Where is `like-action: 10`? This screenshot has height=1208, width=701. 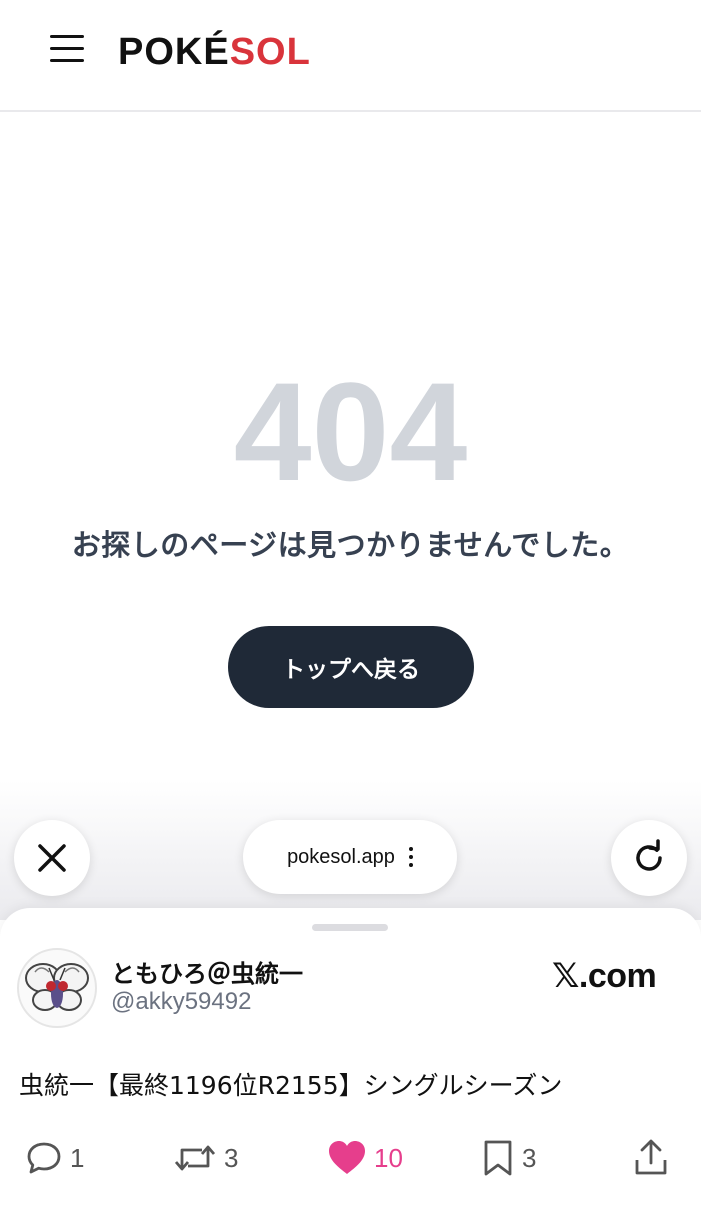
like-action: 10 is located at coordinates (364, 1158).